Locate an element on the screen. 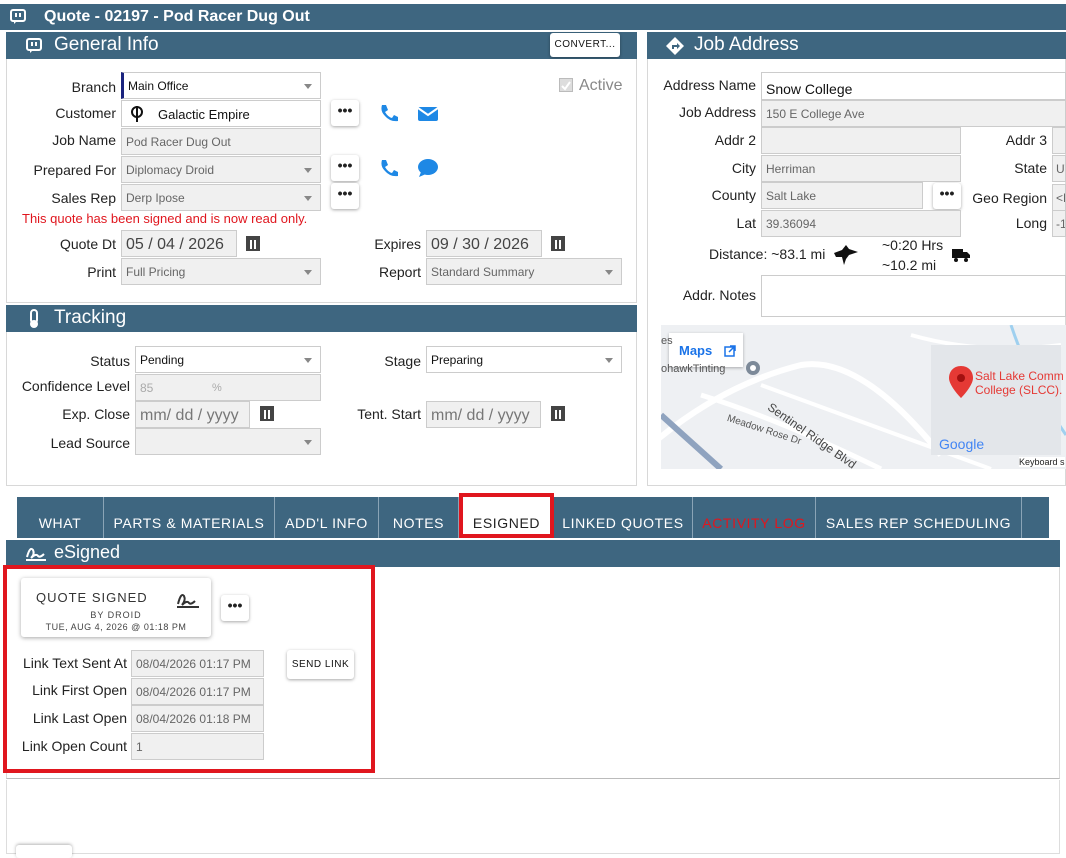 This screenshot has width=1066, height=858. check-icon is located at coordinates (566, 86).